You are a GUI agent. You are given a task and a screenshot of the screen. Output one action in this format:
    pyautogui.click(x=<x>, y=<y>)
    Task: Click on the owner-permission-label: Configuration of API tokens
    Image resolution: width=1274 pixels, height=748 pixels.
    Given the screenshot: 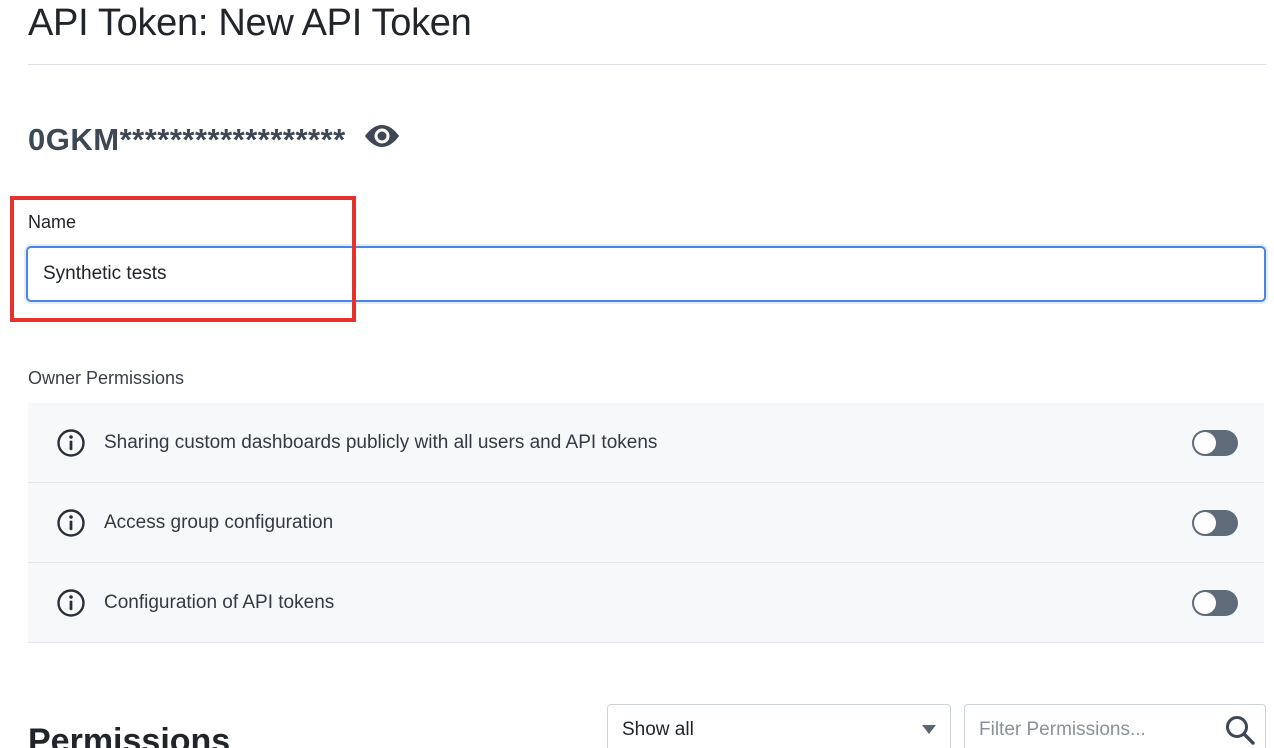 What is the action you would take?
    pyautogui.click(x=219, y=602)
    